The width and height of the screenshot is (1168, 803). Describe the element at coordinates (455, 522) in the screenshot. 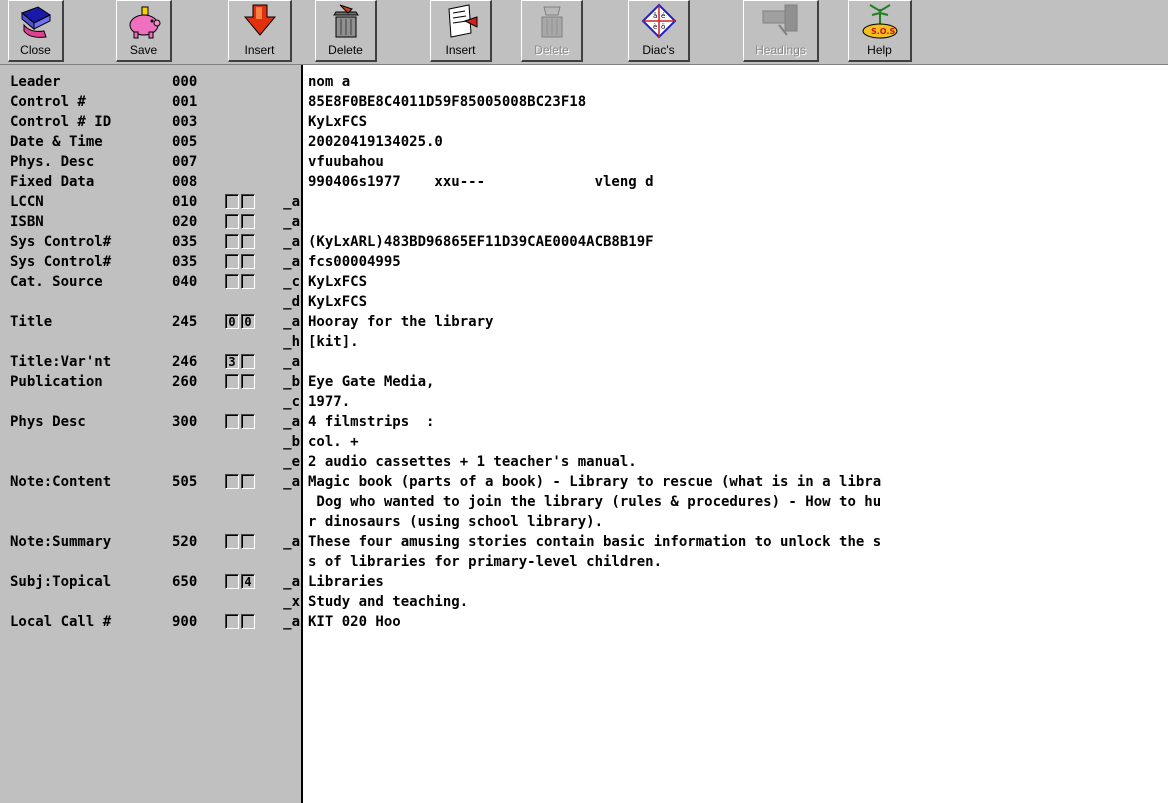

I see `field-data-text: r dinosaurs (using school library).` at that location.